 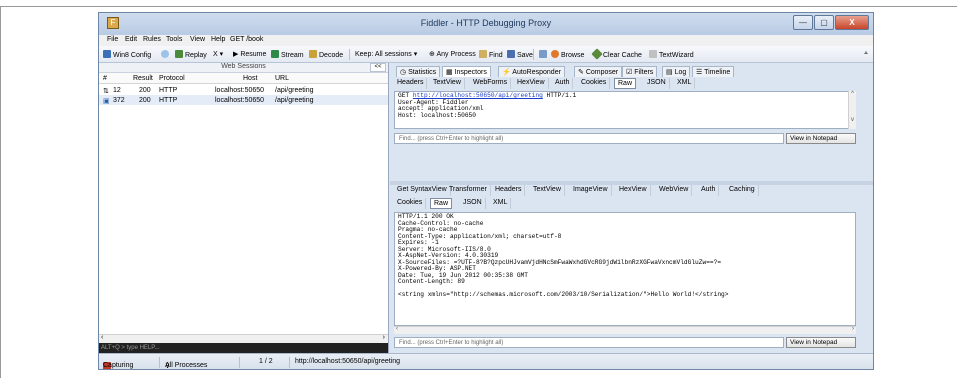 I want to click on session-id: 372, so click(x=119, y=100).